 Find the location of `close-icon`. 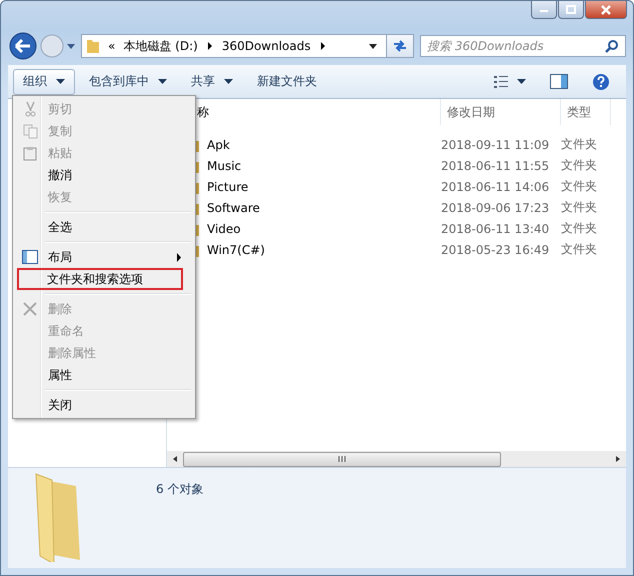

close-icon is located at coordinates (606, 9).